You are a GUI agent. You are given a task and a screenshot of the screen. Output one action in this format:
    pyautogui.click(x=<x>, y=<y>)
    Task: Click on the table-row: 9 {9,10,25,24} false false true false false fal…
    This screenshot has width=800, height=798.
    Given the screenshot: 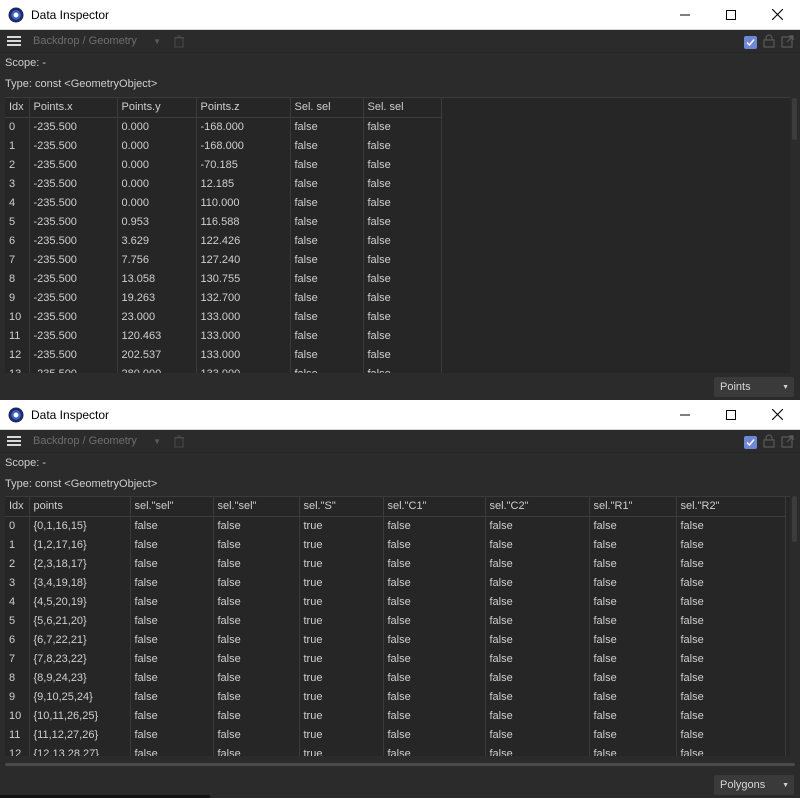 What is the action you would take?
    pyautogui.click(x=395, y=696)
    